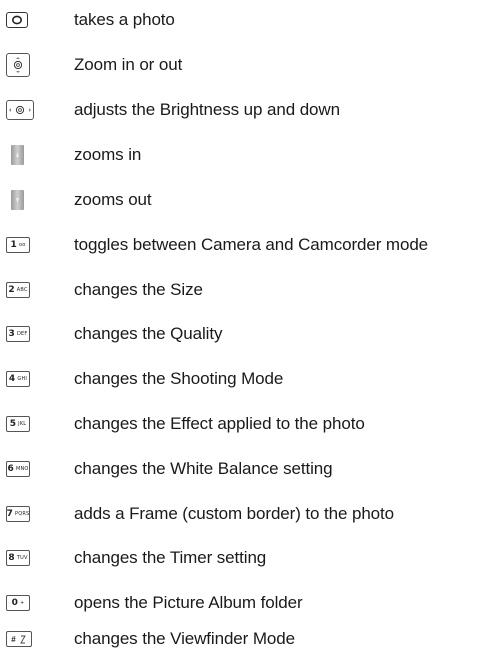 Image resolution: width=489 pixels, height=657 pixels. Describe the element at coordinates (148, 333) in the screenshot. I see `row-label: changes the Quality` at that location.